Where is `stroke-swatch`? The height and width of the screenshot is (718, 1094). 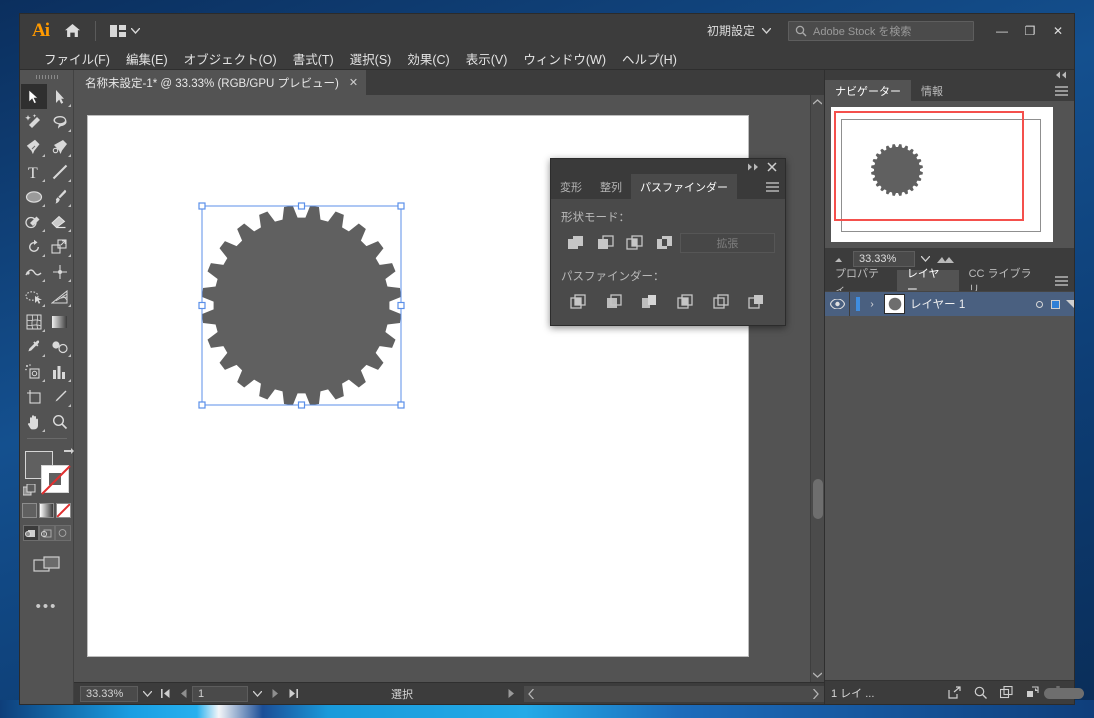
stroke-swatch is located at coordinates (55, 480).